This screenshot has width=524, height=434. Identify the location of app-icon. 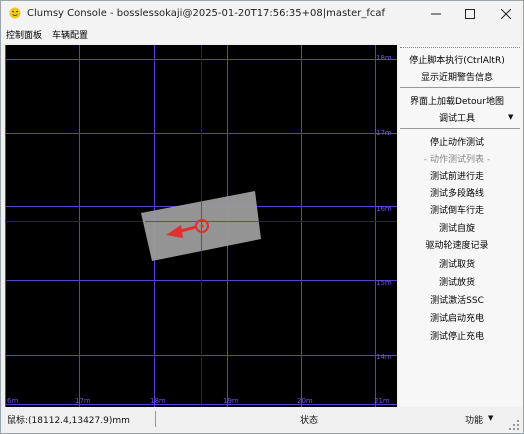
(15, 13).